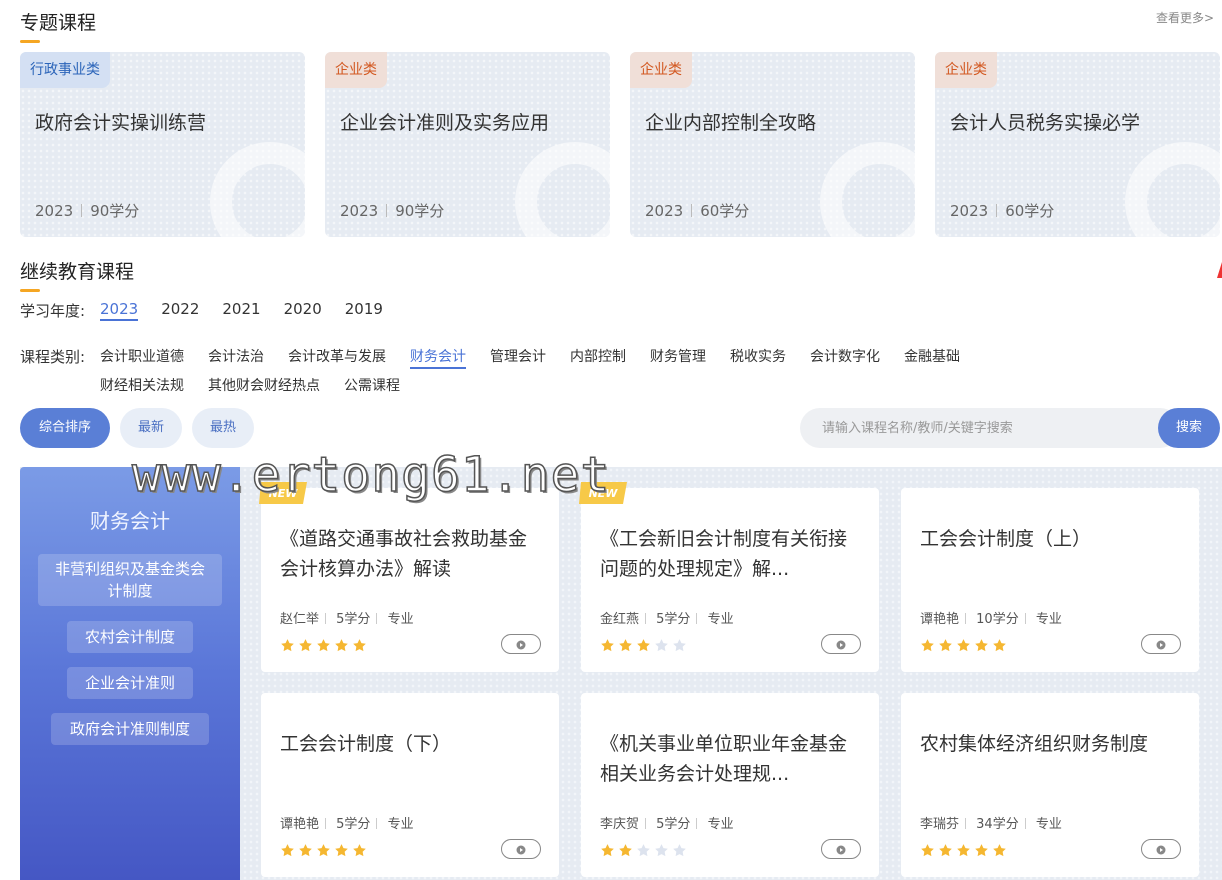 The image size is (1222, 880). Describe the element at coordinates (620, 619) in the screenshot. I see `course-teacher: 金红燕` at that location.